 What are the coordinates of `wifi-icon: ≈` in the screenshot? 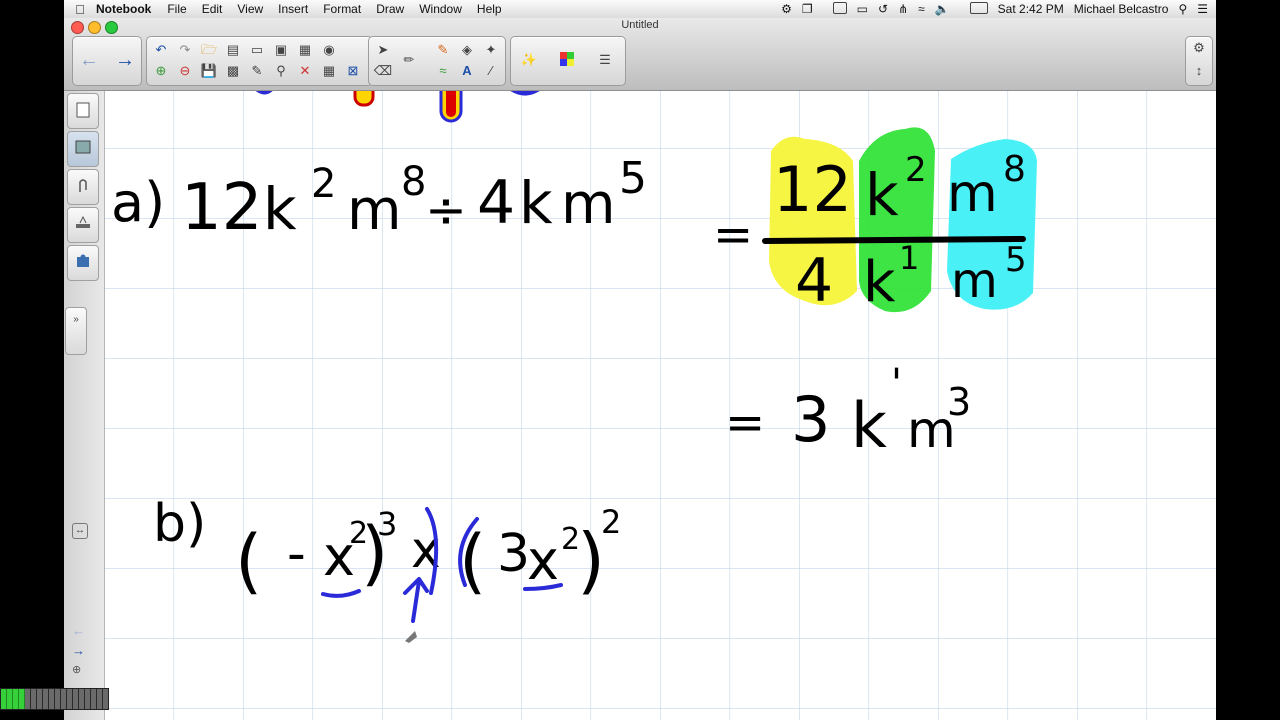 It's located at (921, 9).